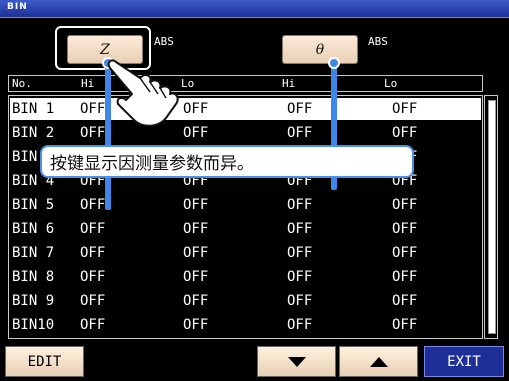 The image size is (509, 381). I want to click on cell-bin: BIN 1, so click(33, 109).